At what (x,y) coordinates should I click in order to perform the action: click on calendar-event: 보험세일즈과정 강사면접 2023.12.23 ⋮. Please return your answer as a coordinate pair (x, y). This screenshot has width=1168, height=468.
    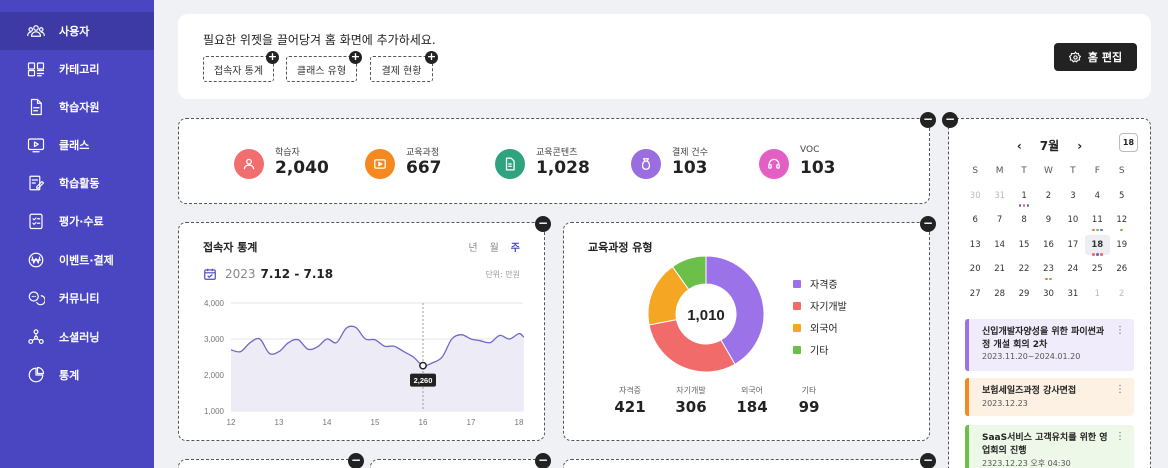
    Looking at the image, I should click on (1049, 397).